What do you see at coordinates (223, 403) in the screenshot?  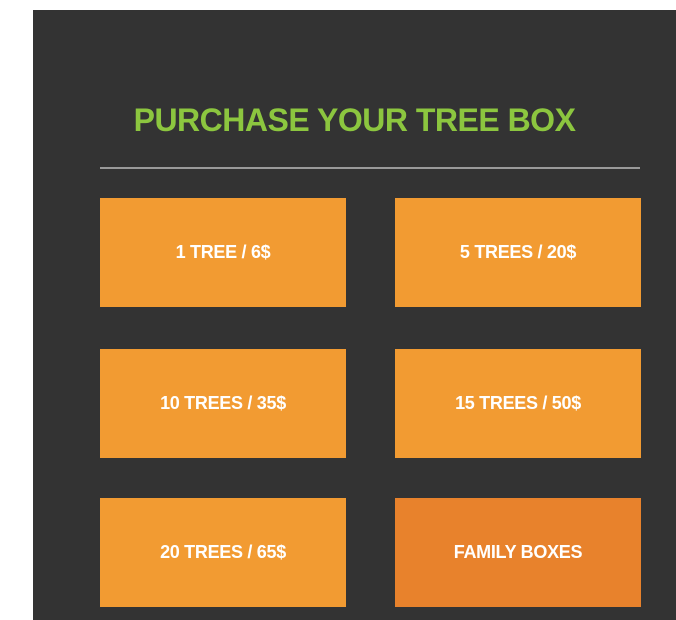 I see `option-10-trees-button: 10 TREES / 35$` at bounding box center [223, 403].